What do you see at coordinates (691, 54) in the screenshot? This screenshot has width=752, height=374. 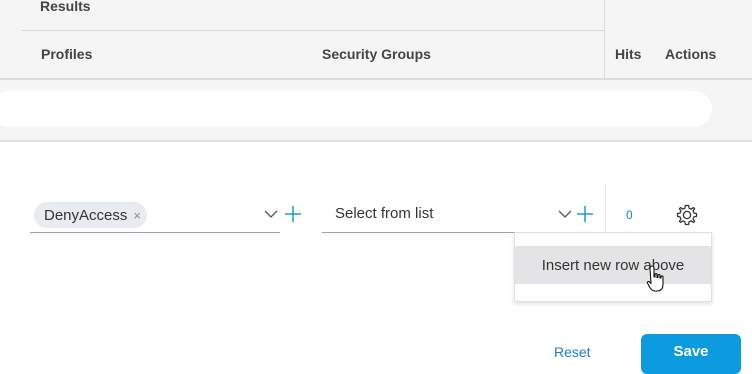 I see `column-header-actions: Actions` at bounding box center [691, 54].